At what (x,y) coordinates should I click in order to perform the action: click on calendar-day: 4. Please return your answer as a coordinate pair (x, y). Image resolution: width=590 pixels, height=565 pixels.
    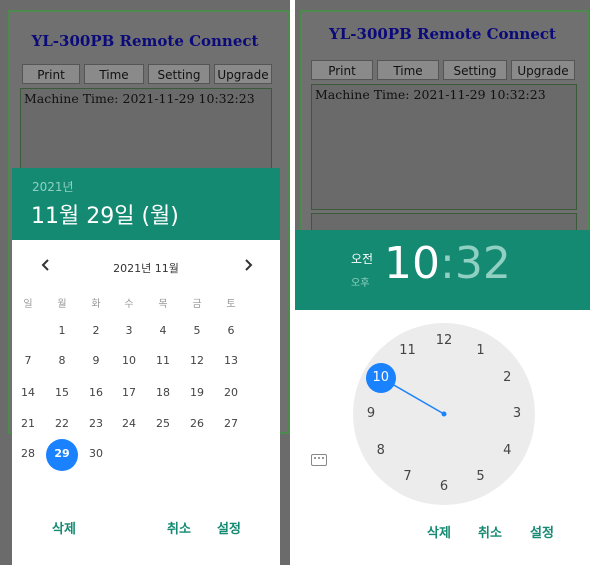
    Looking at the image, I should click on (163, 330).